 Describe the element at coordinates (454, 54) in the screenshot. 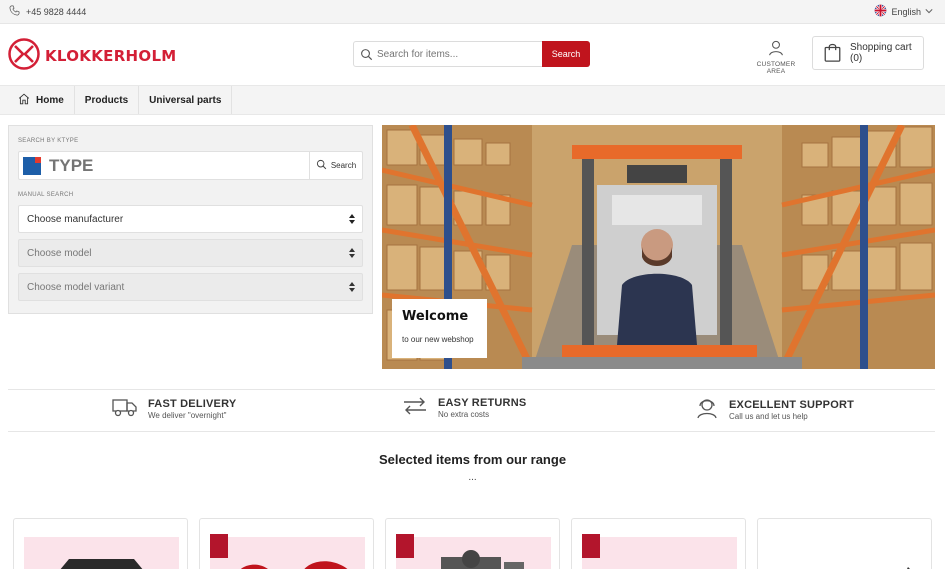

I see `search-input` at that location.